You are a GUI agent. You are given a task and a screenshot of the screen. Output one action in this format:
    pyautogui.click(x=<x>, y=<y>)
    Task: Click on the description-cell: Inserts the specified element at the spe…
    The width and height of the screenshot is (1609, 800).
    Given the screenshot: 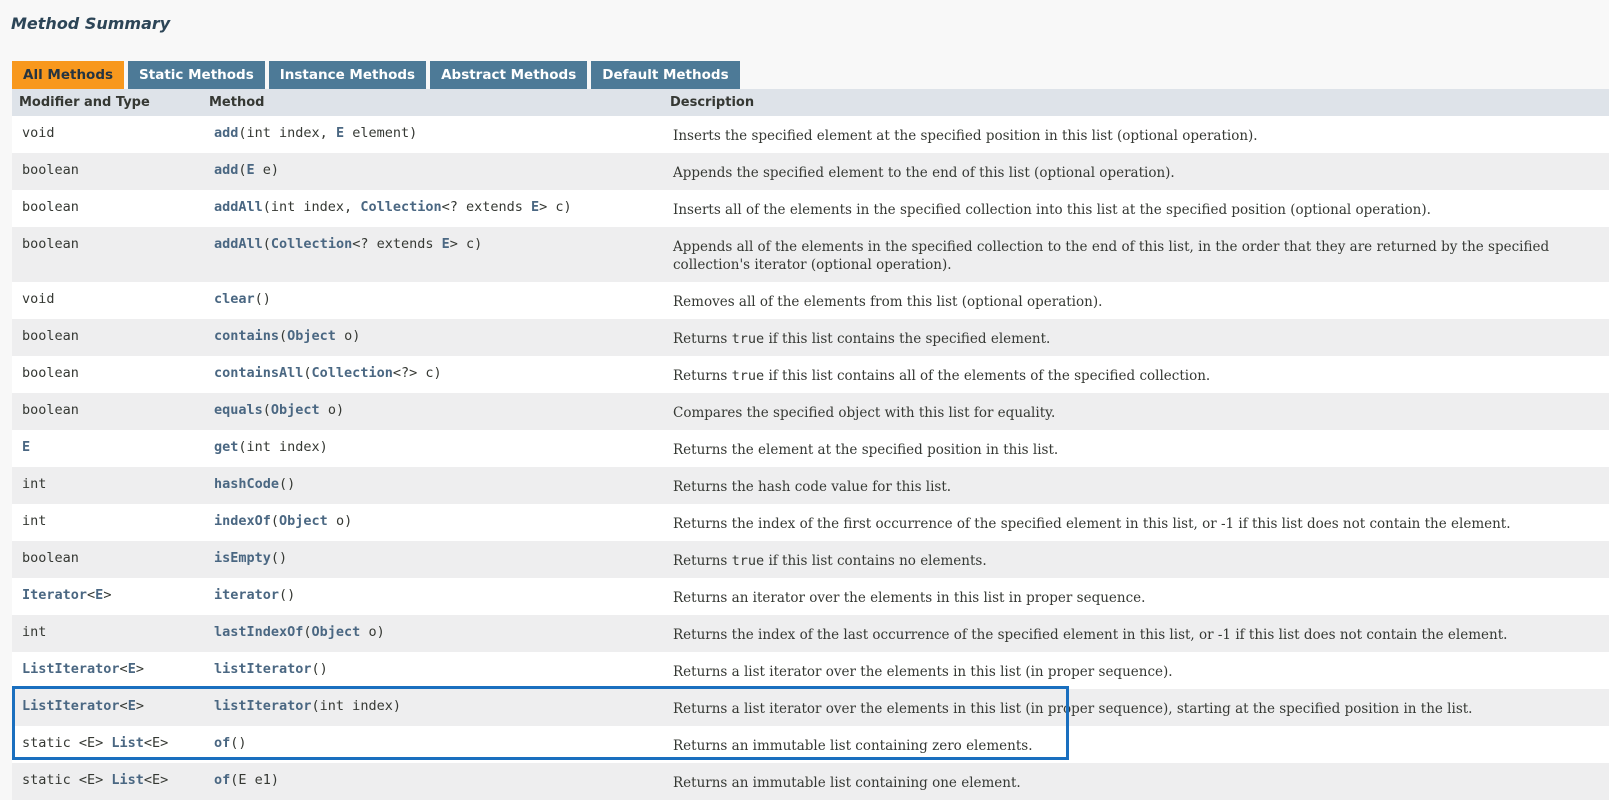 What is the action you would take?
    pyautogui.click(x=1136, y=134)
    